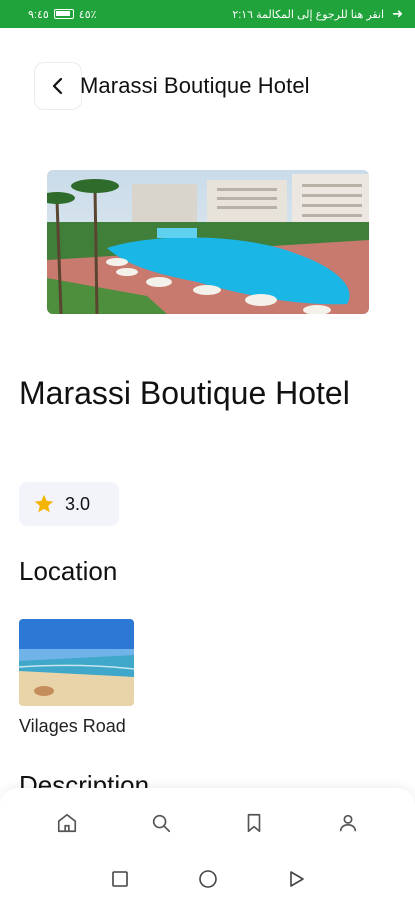 Image resolution: width=415 pixels, height=900 pixels. What do you see at coordinates (78, 503) in the screenshot?
I see `rating-value: 3.0` at bounding box center [78, 503].